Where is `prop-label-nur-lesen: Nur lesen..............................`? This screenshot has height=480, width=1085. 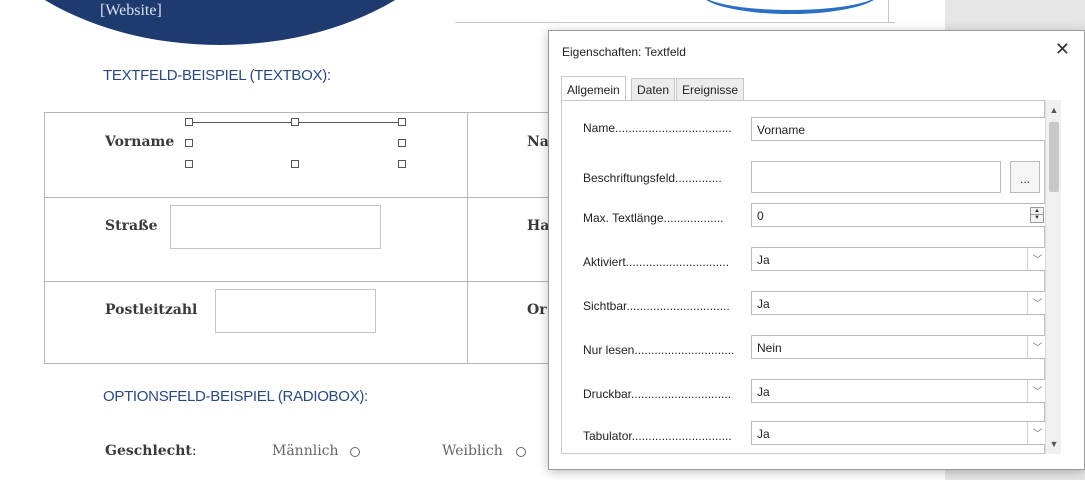 prop-label-nur-lesen: Nur lesen.............................. is located at coordinates (659, 350).